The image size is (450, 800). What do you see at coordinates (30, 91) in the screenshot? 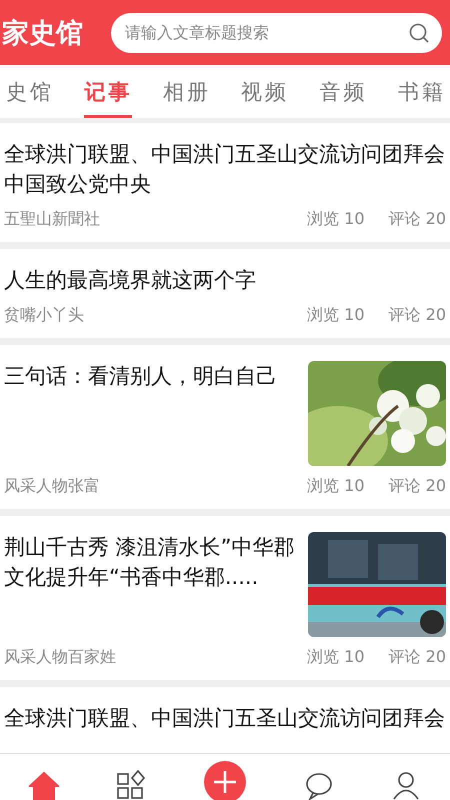
I see `category-tab: 史馆` at bounding box center [30, 91].